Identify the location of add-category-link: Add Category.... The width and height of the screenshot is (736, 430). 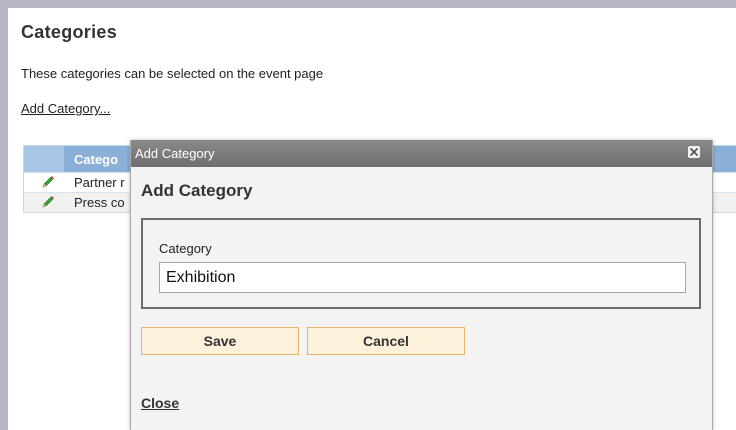
(65, 108).